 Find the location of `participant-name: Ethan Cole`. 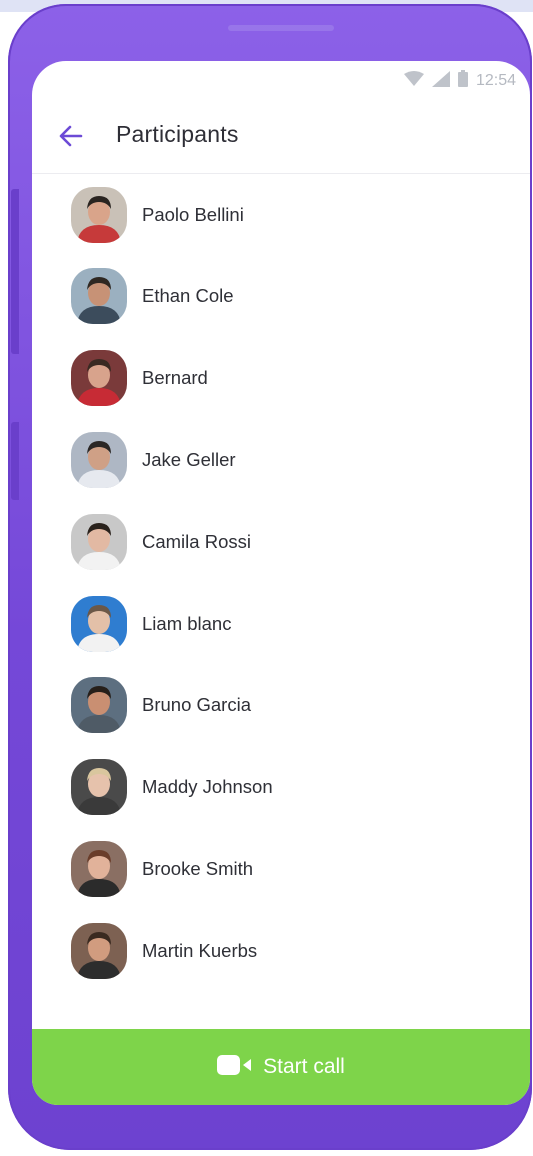

participant-name: Ethan Cole is located at coordinates (188, 296).